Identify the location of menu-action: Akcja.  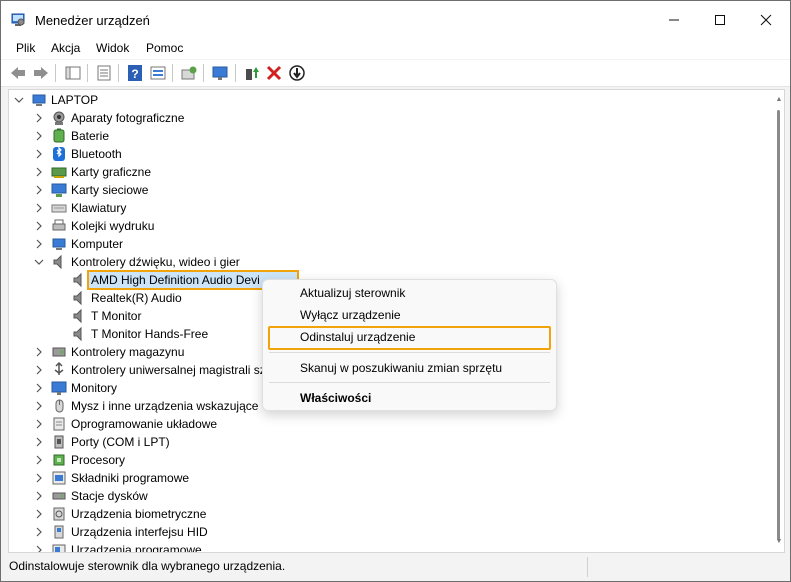
(65, 48).